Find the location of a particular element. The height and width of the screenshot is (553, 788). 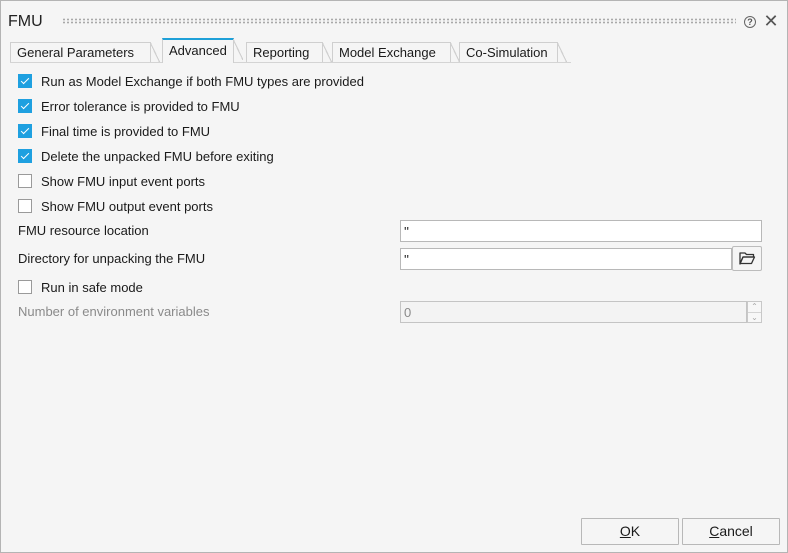

drag-grip is located at coordinates (399, 21).